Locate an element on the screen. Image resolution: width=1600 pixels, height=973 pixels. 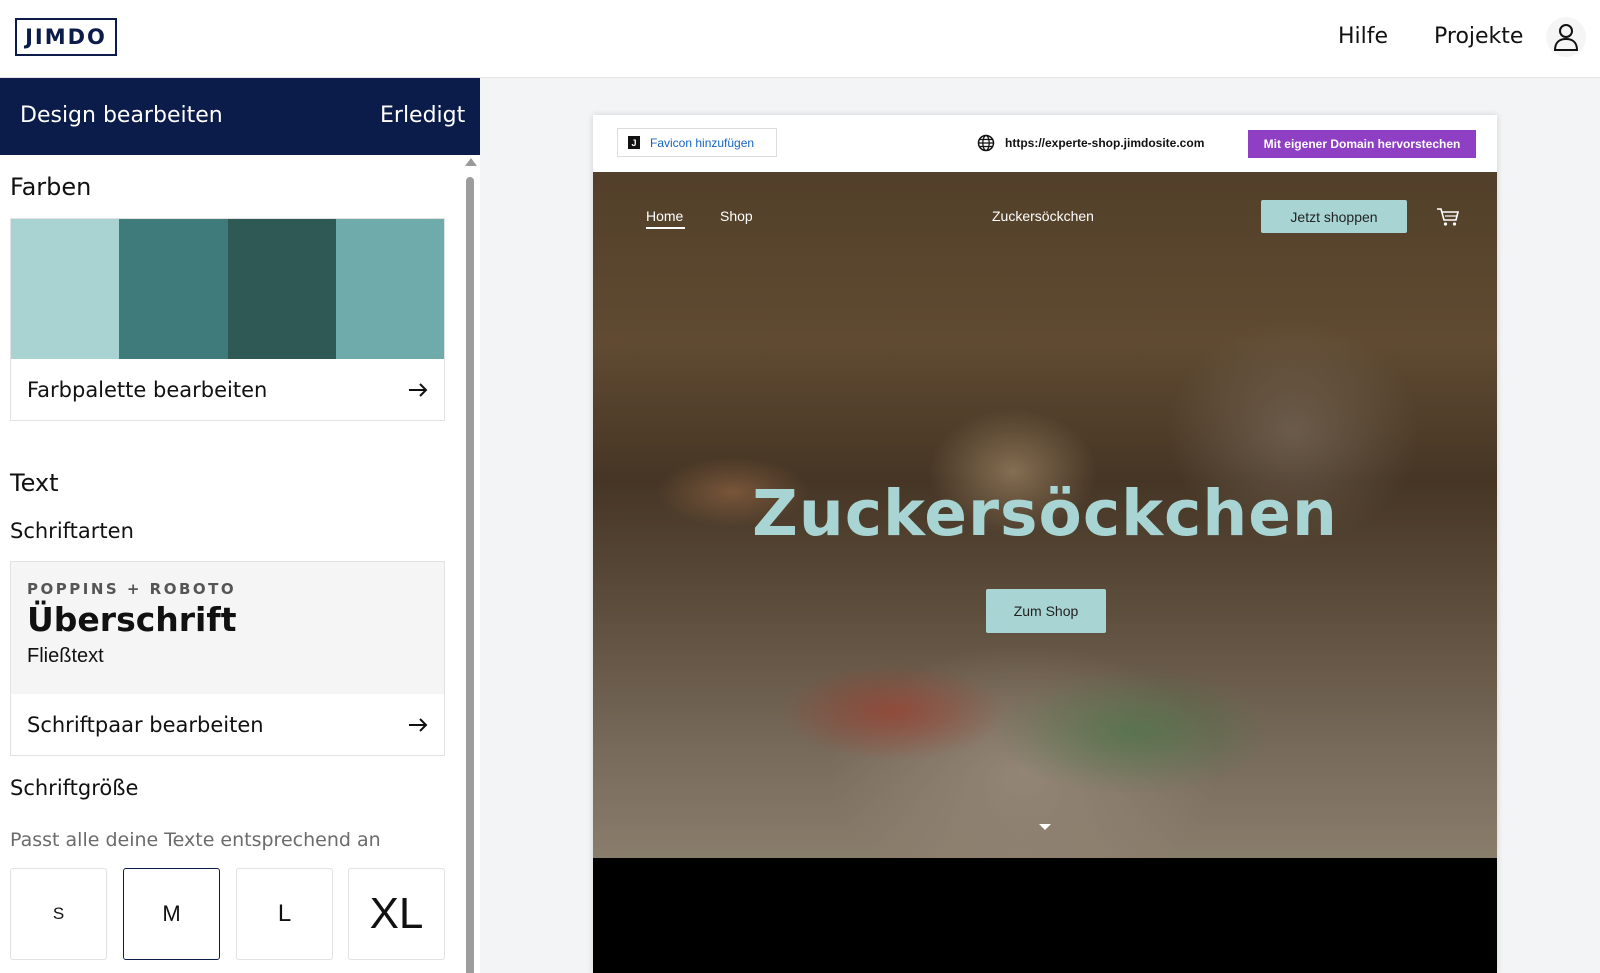
nav-shop: Shop is located at coordinates (736, 216).